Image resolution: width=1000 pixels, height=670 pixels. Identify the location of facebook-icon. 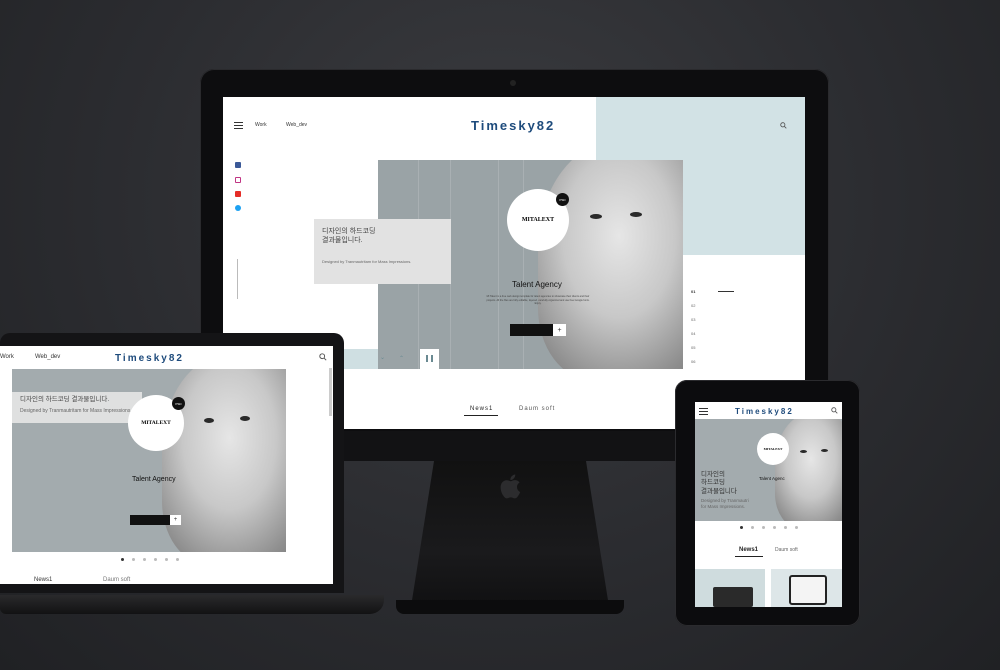
(238, 165).